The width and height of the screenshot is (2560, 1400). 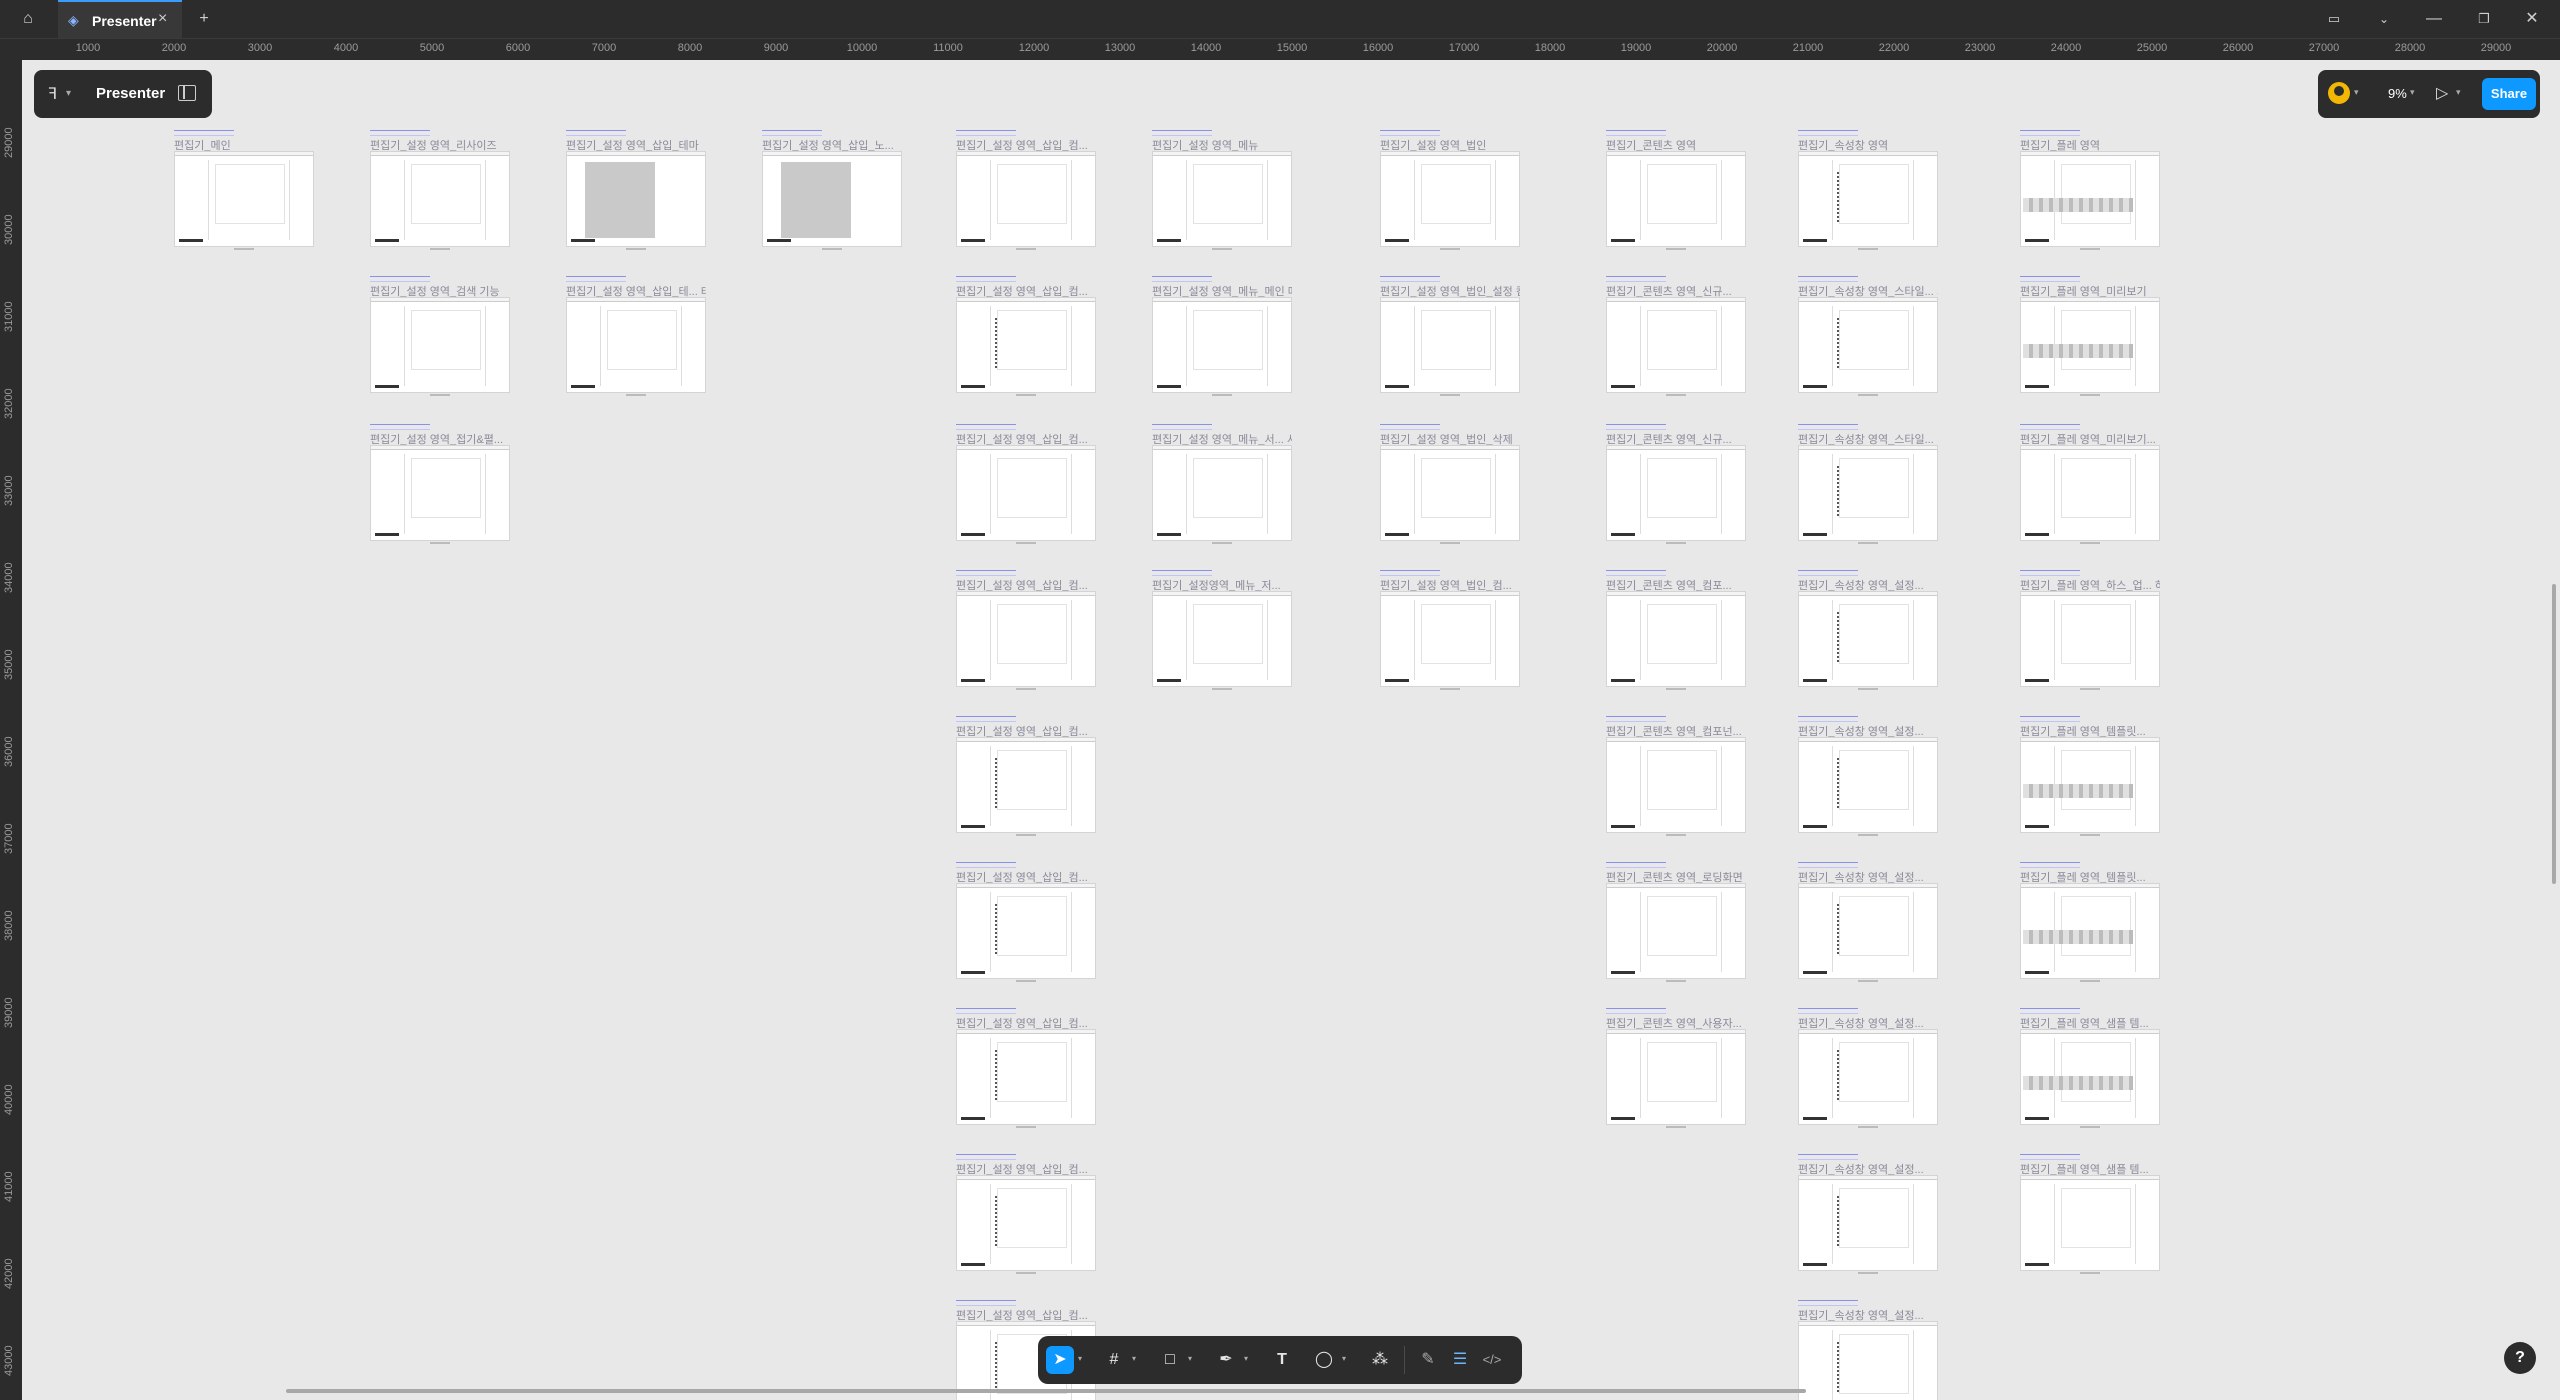 What do you see at coordinates (1060, 1360) in the screenshot?
I see `move-tool-icon: ➤` at bounding box center [1060, 1360].